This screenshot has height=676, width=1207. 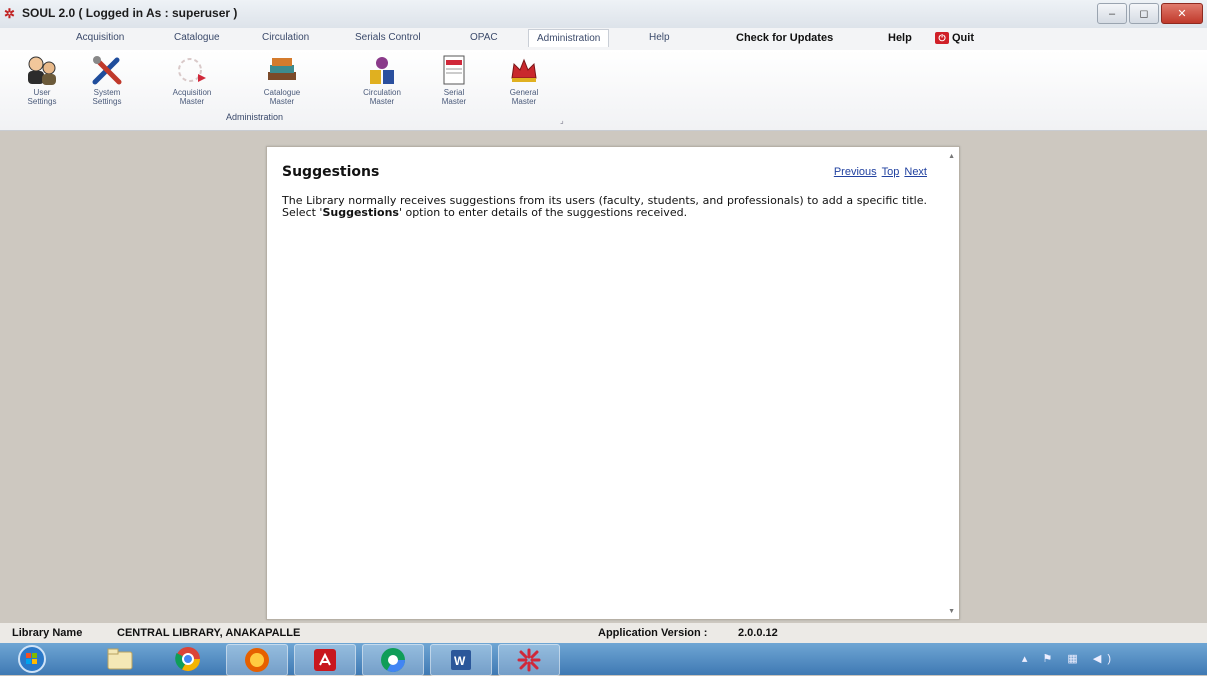 What do you see at coordinates (382, 97) in the screenshot?
I see `circulation-master-label: Circulation Master` at bounding box center [382, 97].